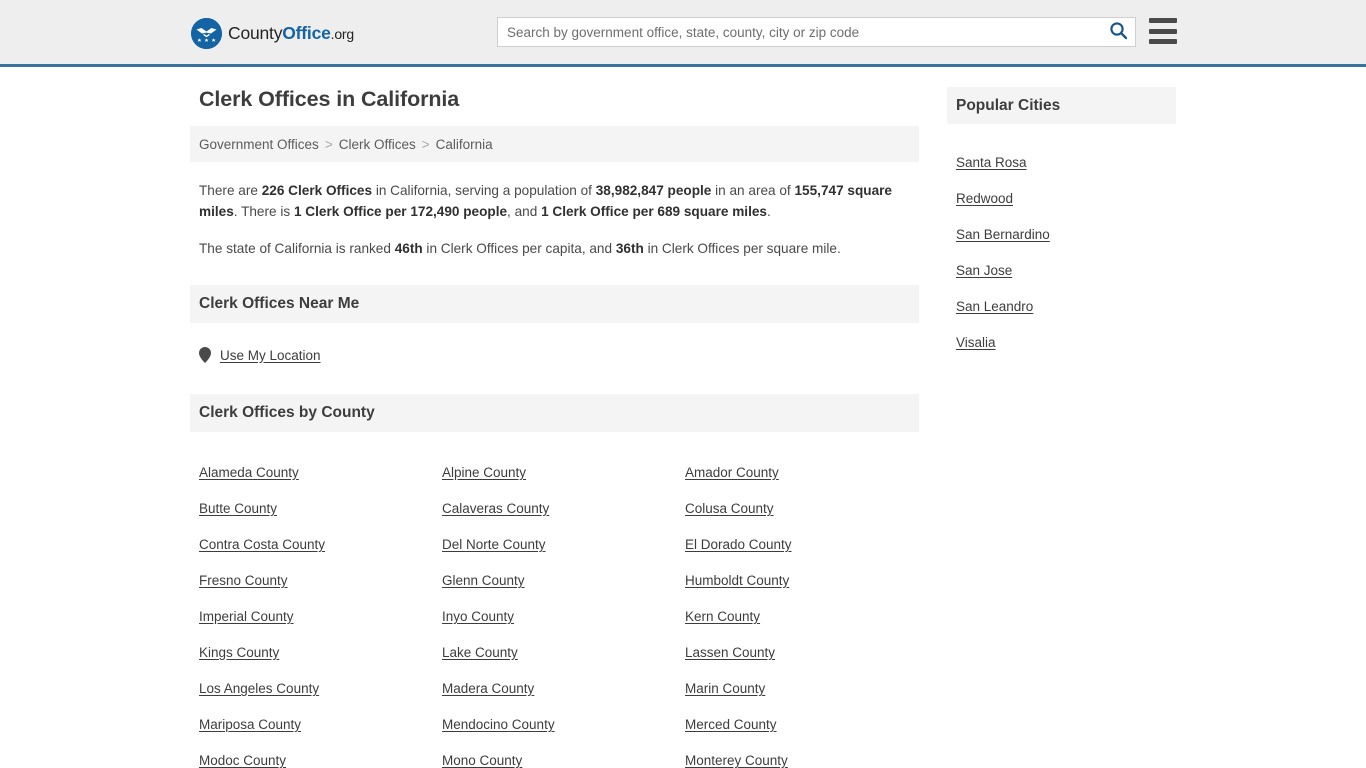 Image resolution: width=1366 pixels, height=768 pixels. Describe the element at coordinates (563, 617) in the screenshot. I see `county-link: Inyo County` at that location.